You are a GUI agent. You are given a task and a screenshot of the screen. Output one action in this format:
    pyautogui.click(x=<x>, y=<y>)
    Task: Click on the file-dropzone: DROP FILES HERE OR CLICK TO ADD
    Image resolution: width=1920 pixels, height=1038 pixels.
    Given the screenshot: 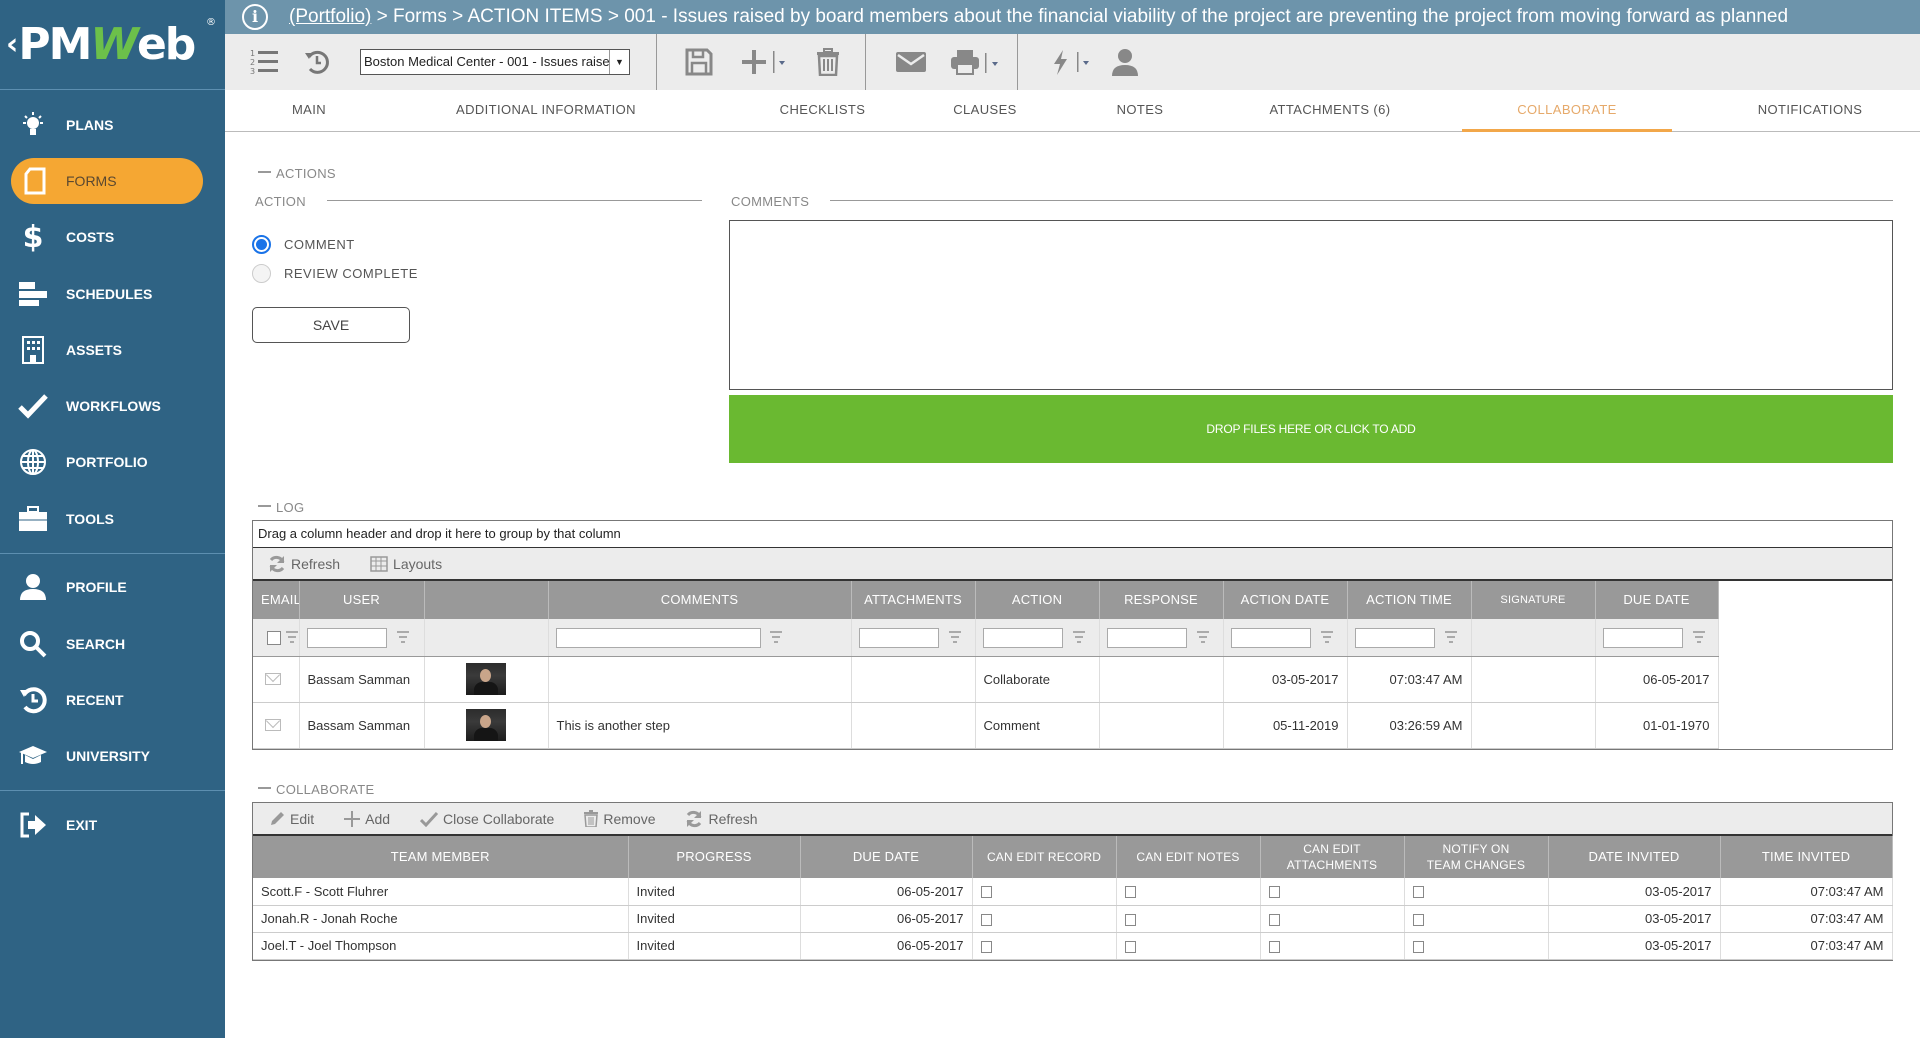 What is the action you would take?
    pyautogui.click(x=1311, y=429)
    